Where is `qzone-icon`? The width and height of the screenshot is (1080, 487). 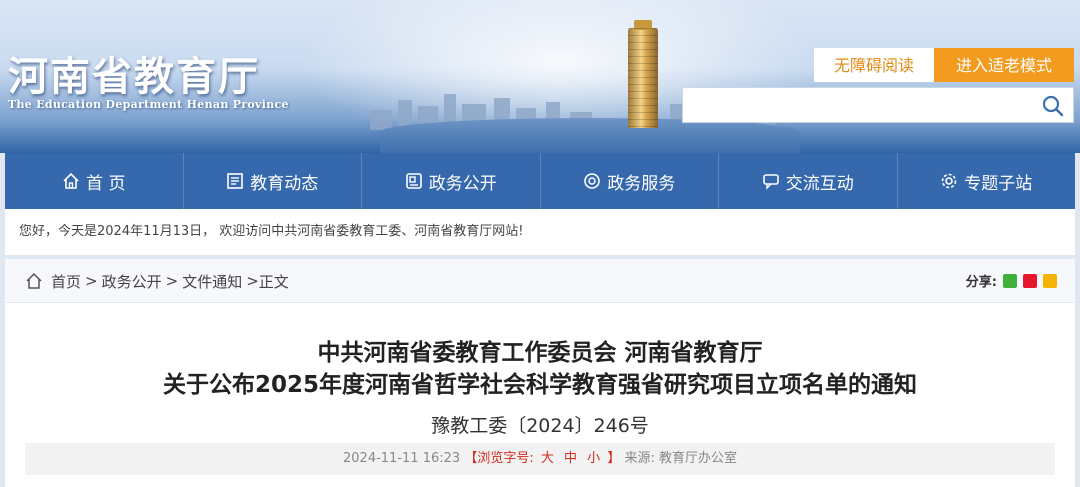 qzone-icon is located at coordinates (1050, 280).